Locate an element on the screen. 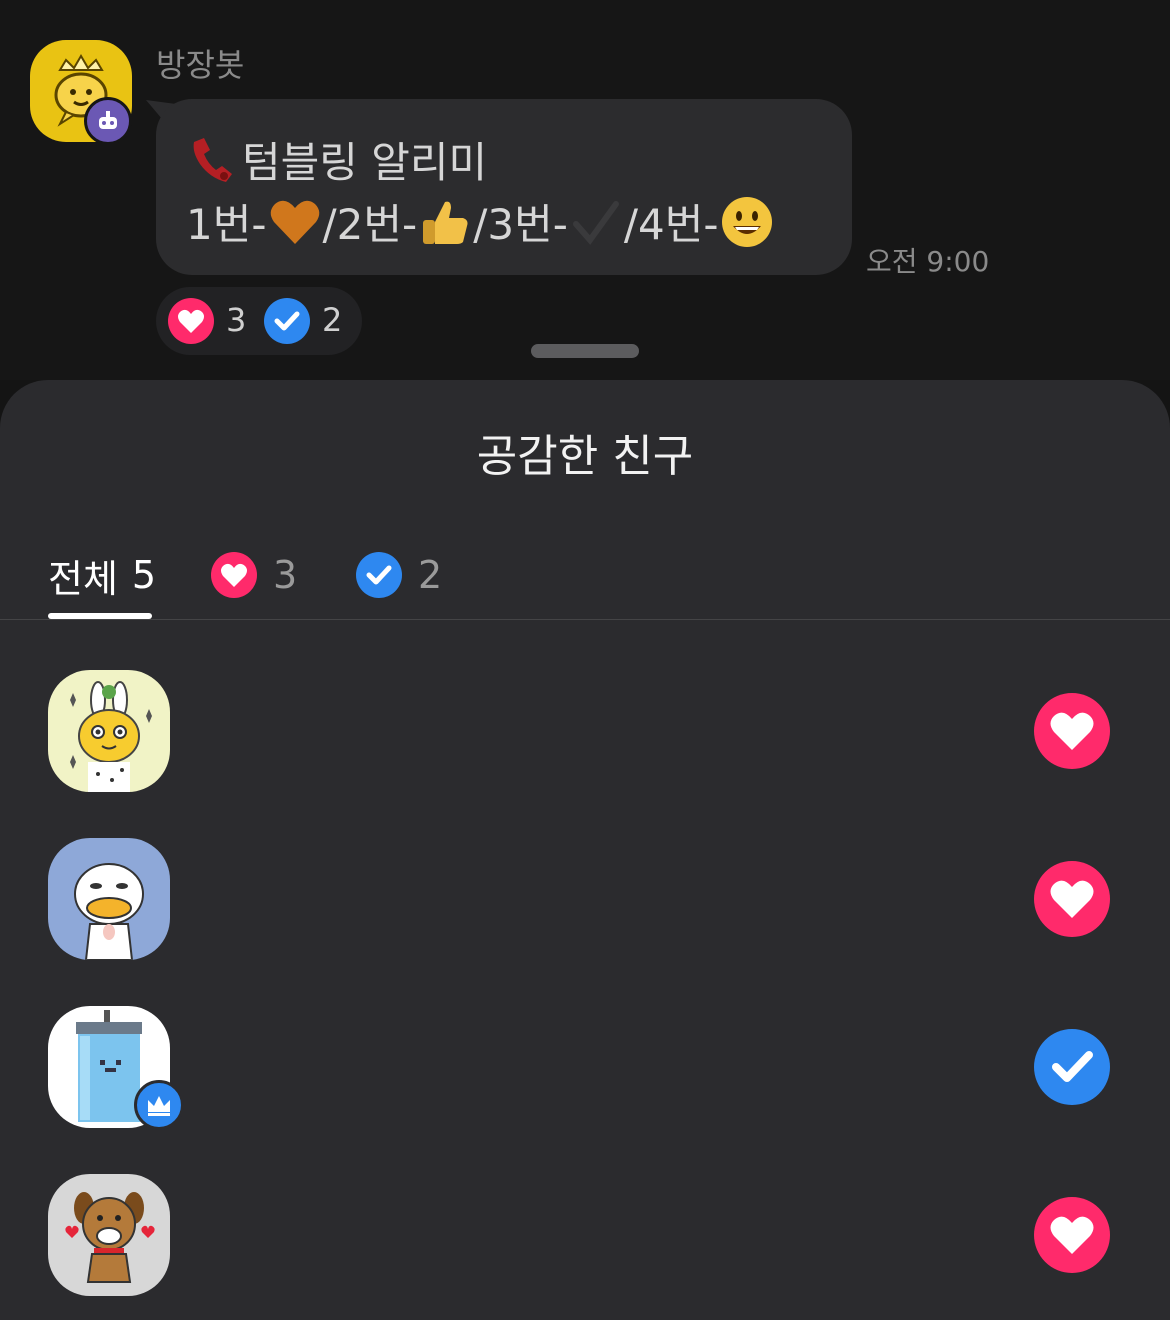  message-line-2: 1번- /2번- /3번- /4번- is located at coordinates (480, 221).